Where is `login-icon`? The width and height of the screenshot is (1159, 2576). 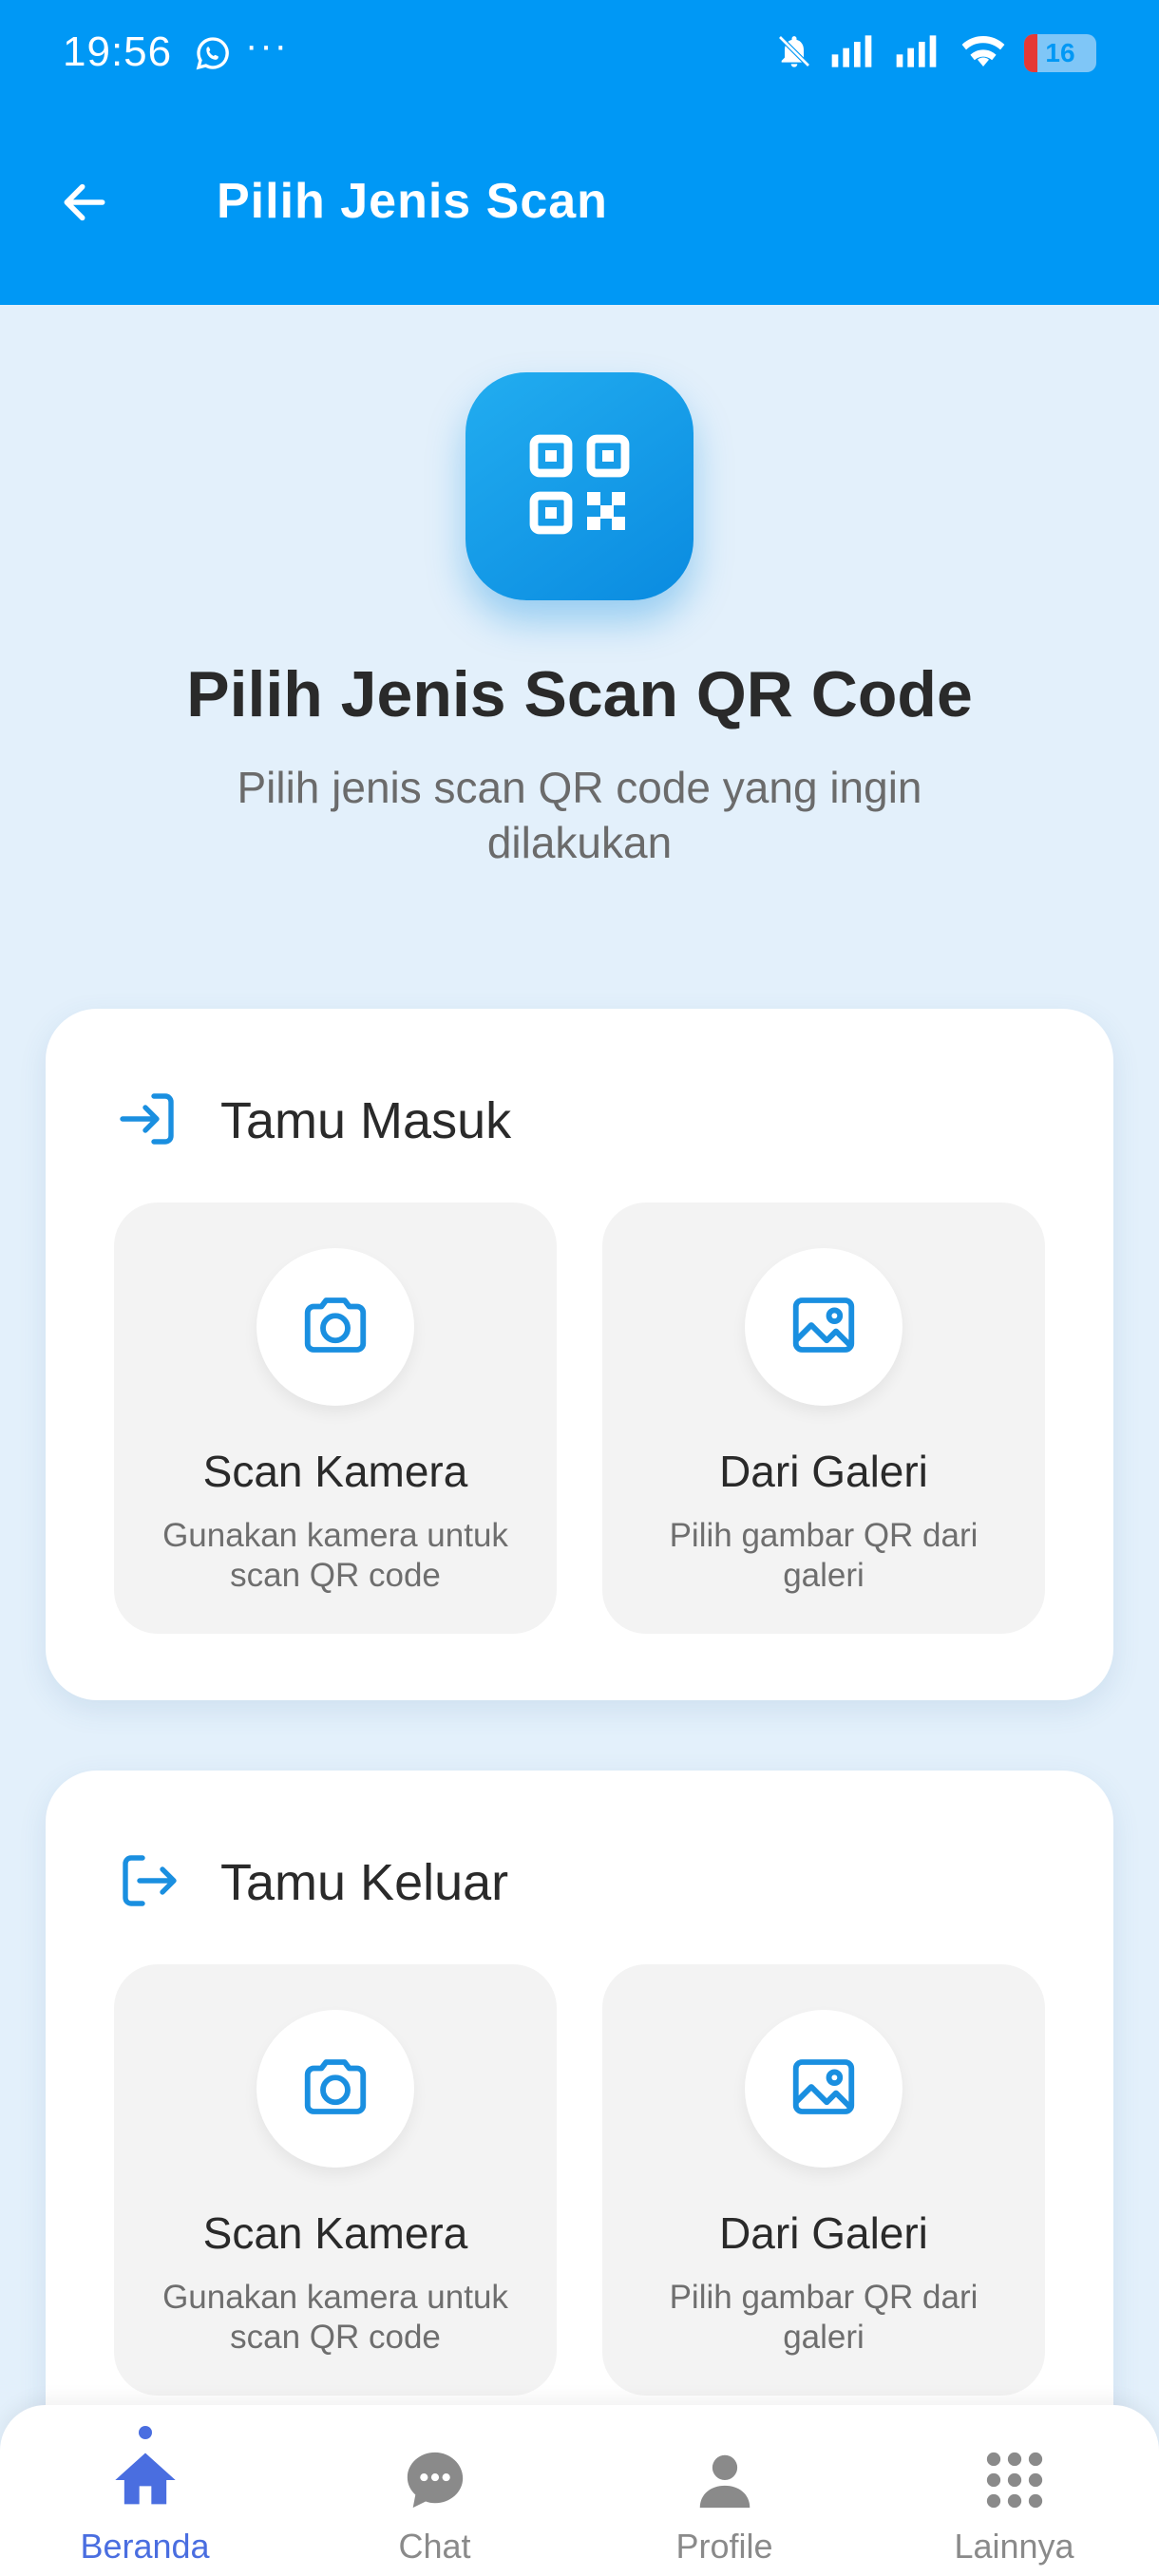
login-icon is located at coordinates (148, 1121).